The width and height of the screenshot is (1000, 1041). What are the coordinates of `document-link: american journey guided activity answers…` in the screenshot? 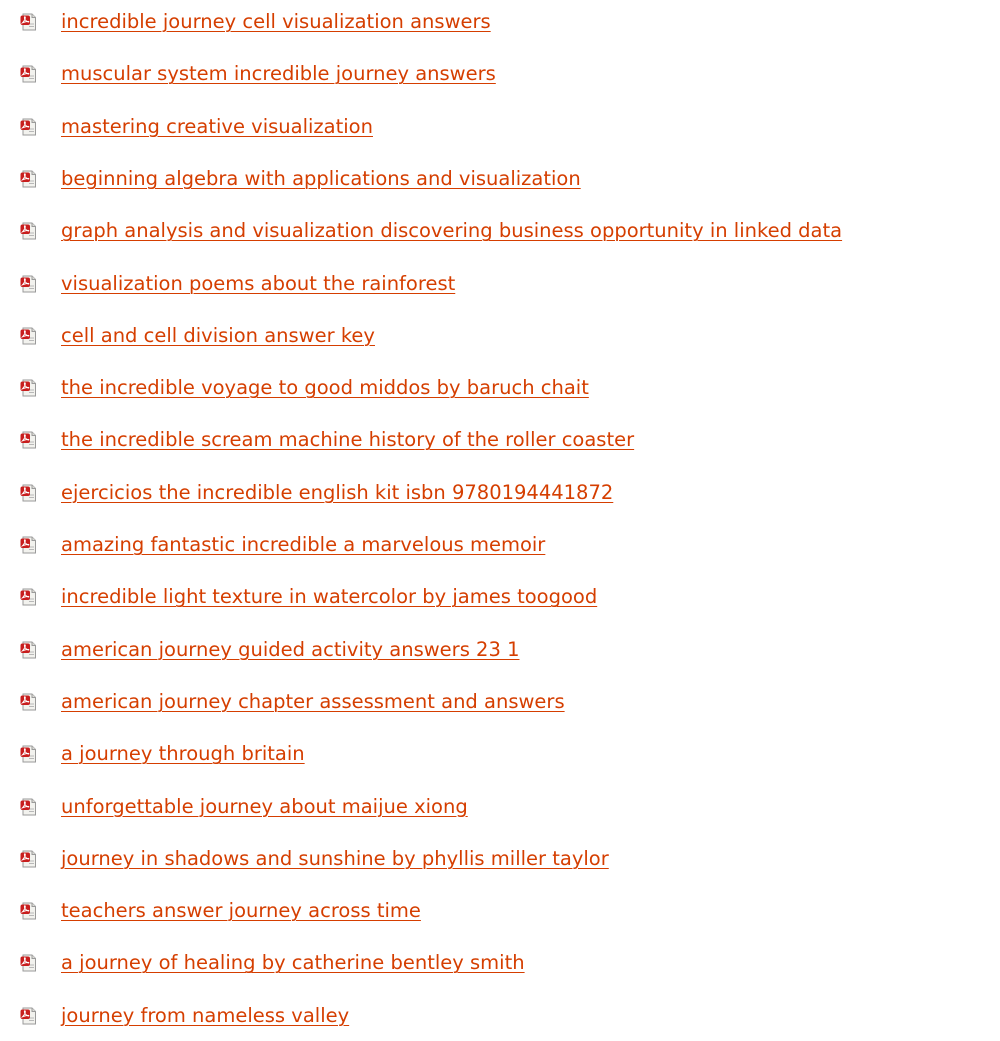 It's located at (290, 650).